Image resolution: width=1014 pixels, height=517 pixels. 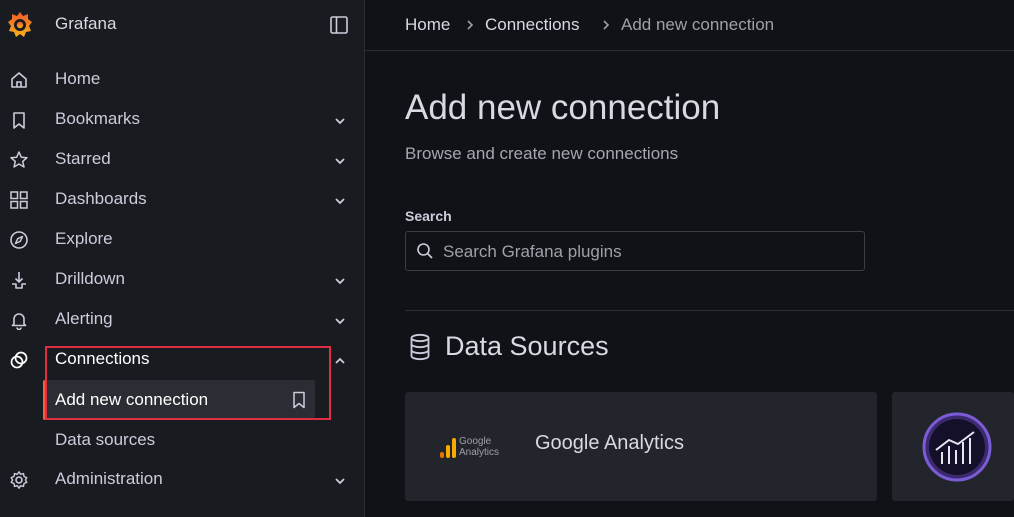 What do you see at coordinates (19, 321) in the screenshot?
I see `bell-icon` at bounding box center [19, 321].